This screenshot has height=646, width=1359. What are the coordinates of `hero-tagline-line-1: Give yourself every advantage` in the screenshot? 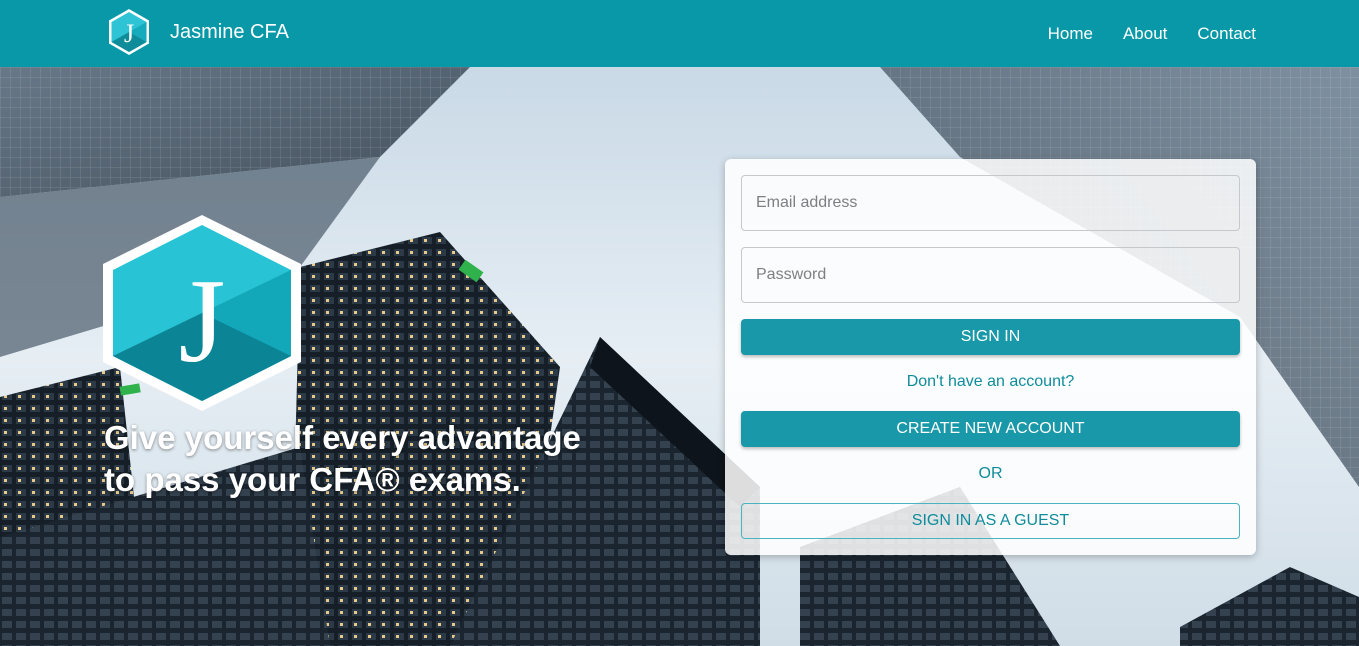 It's located at (342, 437).